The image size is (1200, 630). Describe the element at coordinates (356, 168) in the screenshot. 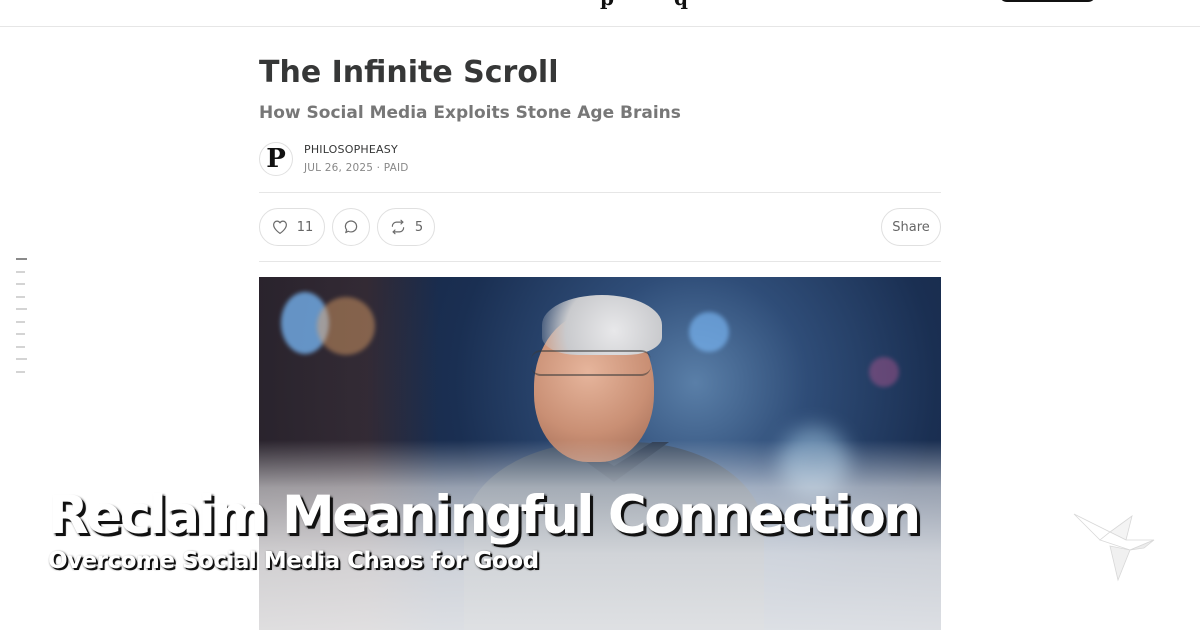

I see `post-date-and-access: JUL 26, 2025 · PAID` at that location.